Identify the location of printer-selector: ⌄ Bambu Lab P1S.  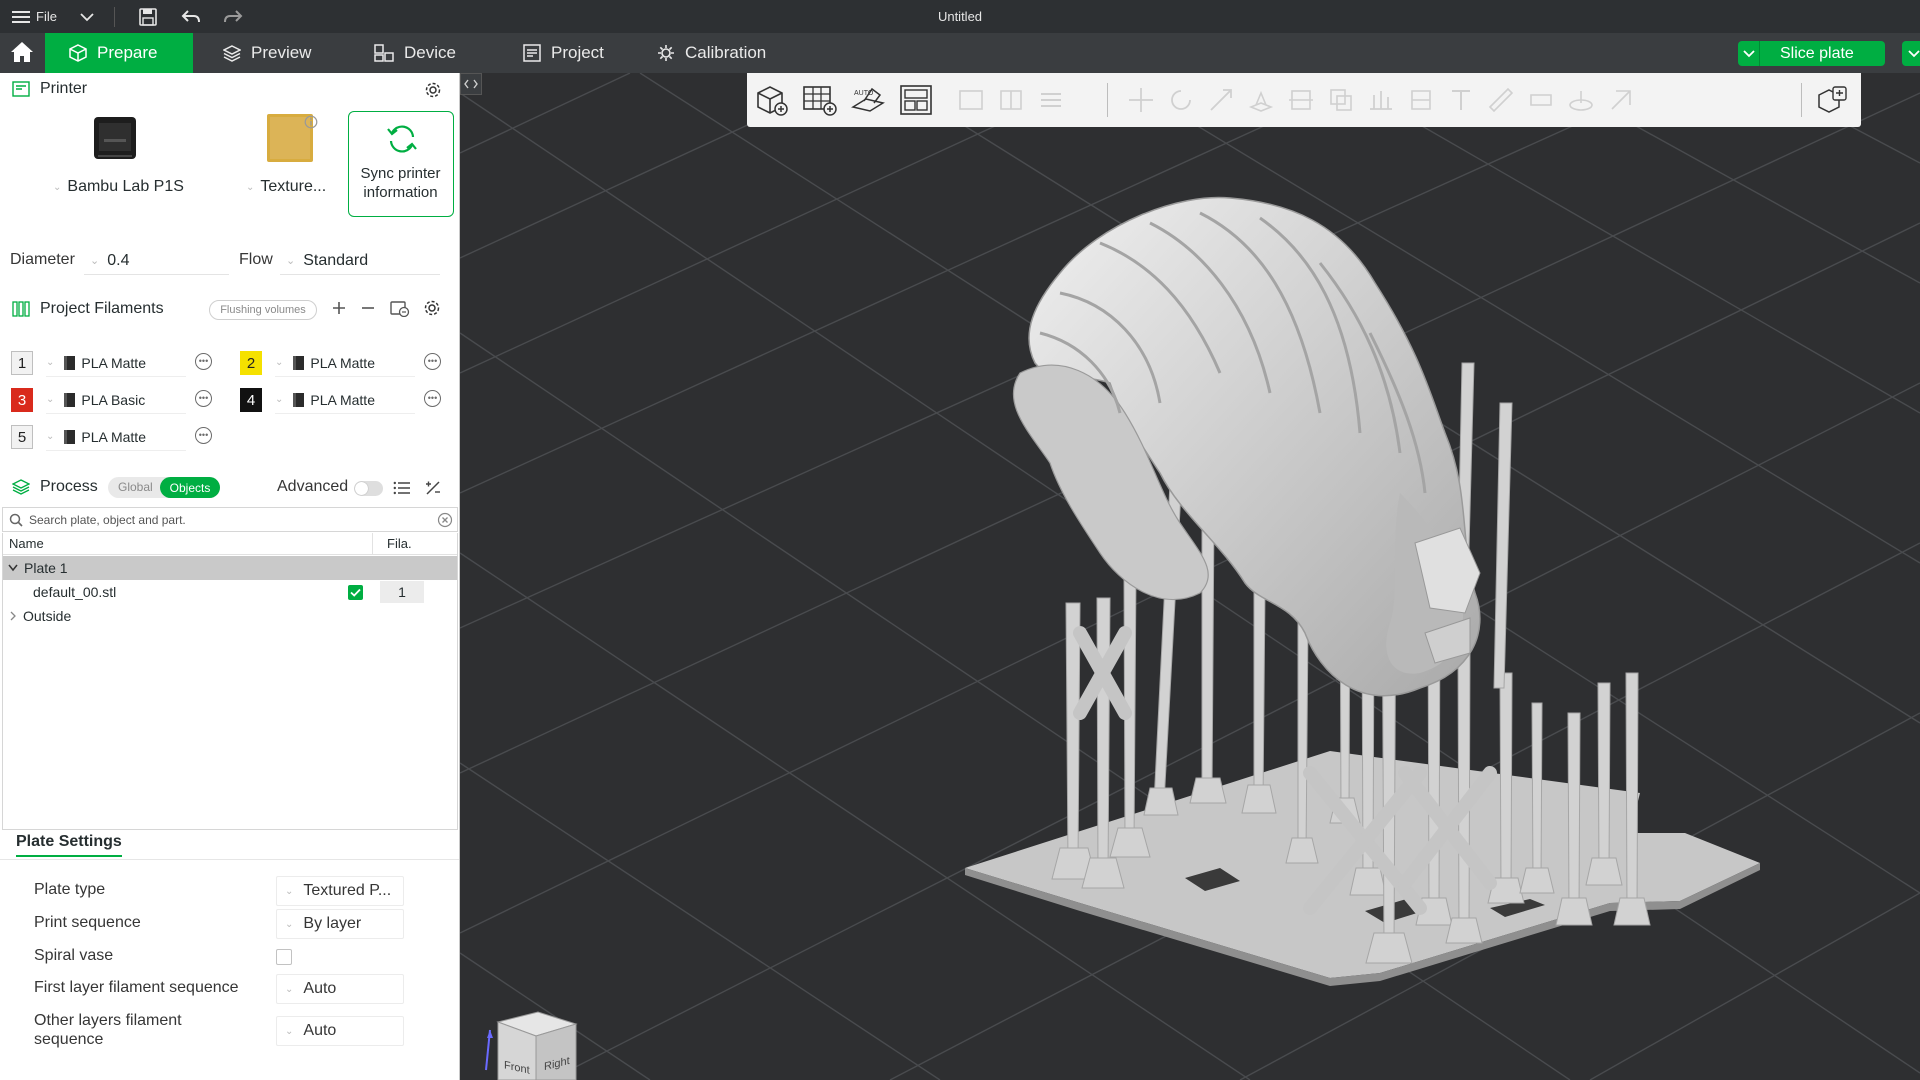
(130, 158).